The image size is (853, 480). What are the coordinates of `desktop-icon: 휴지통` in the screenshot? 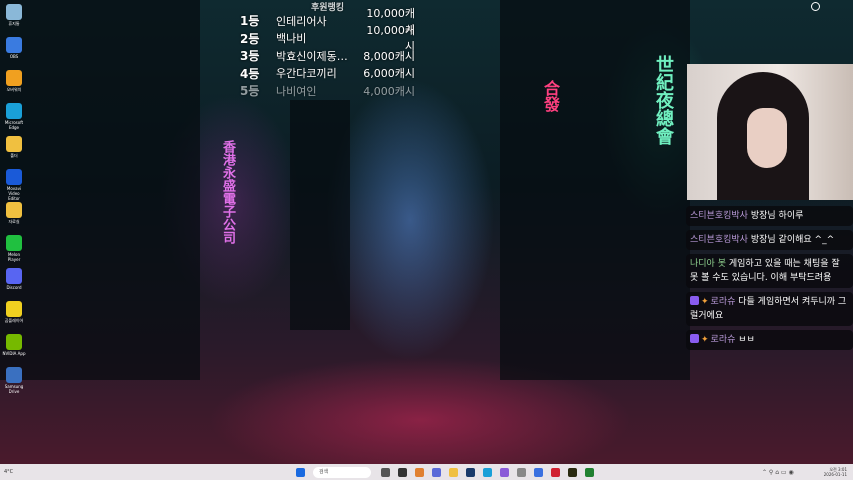 It's located at (14, 15).